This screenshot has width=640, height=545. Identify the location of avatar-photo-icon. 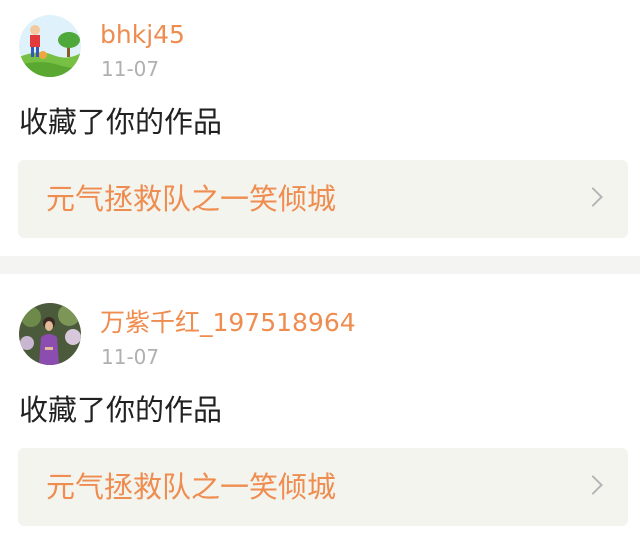
(50, 334).